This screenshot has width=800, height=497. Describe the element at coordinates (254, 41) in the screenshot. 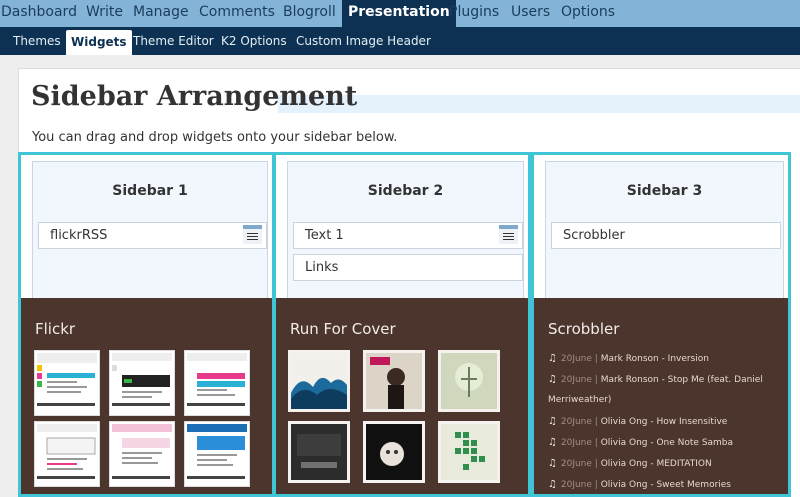

I see `subnav-item-k2-options: K2 Options` at that location.